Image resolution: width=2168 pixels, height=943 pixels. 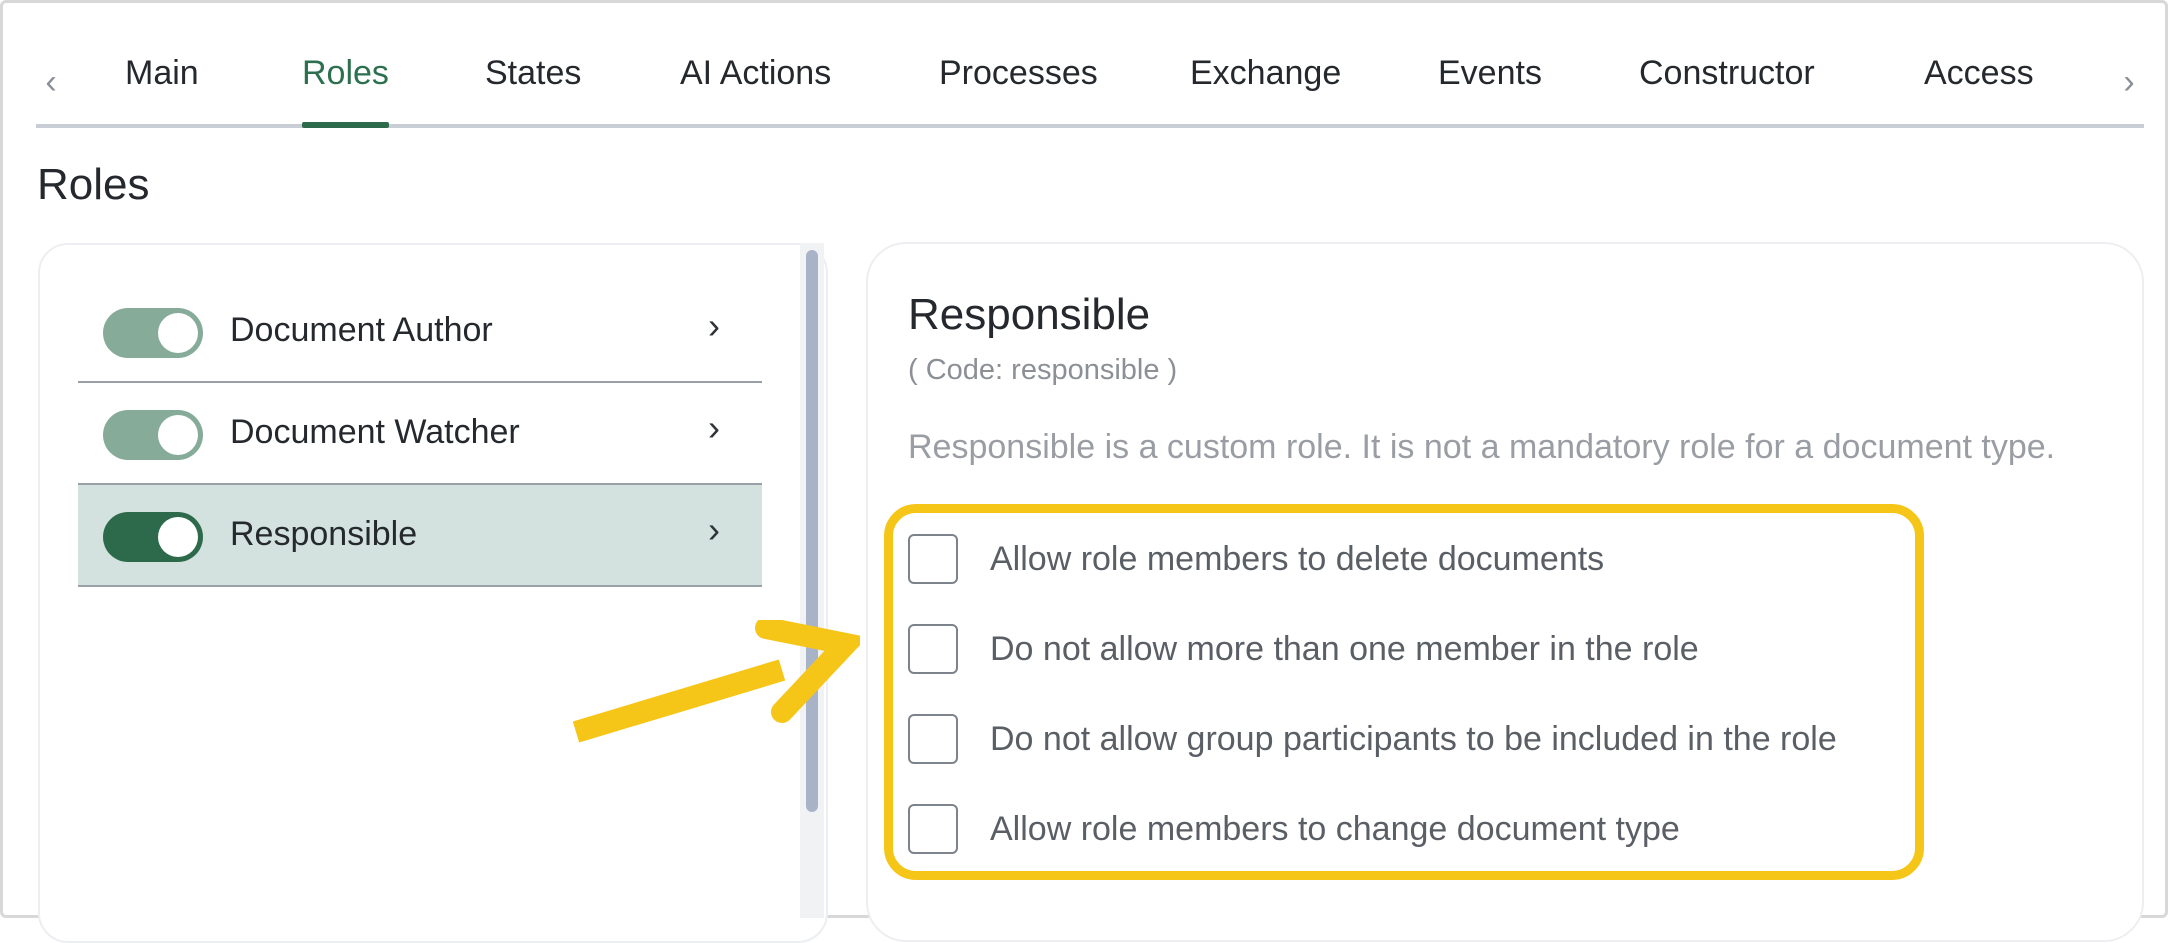 I want to click on role-label: Document Watcher, so click(x=375, y=432).